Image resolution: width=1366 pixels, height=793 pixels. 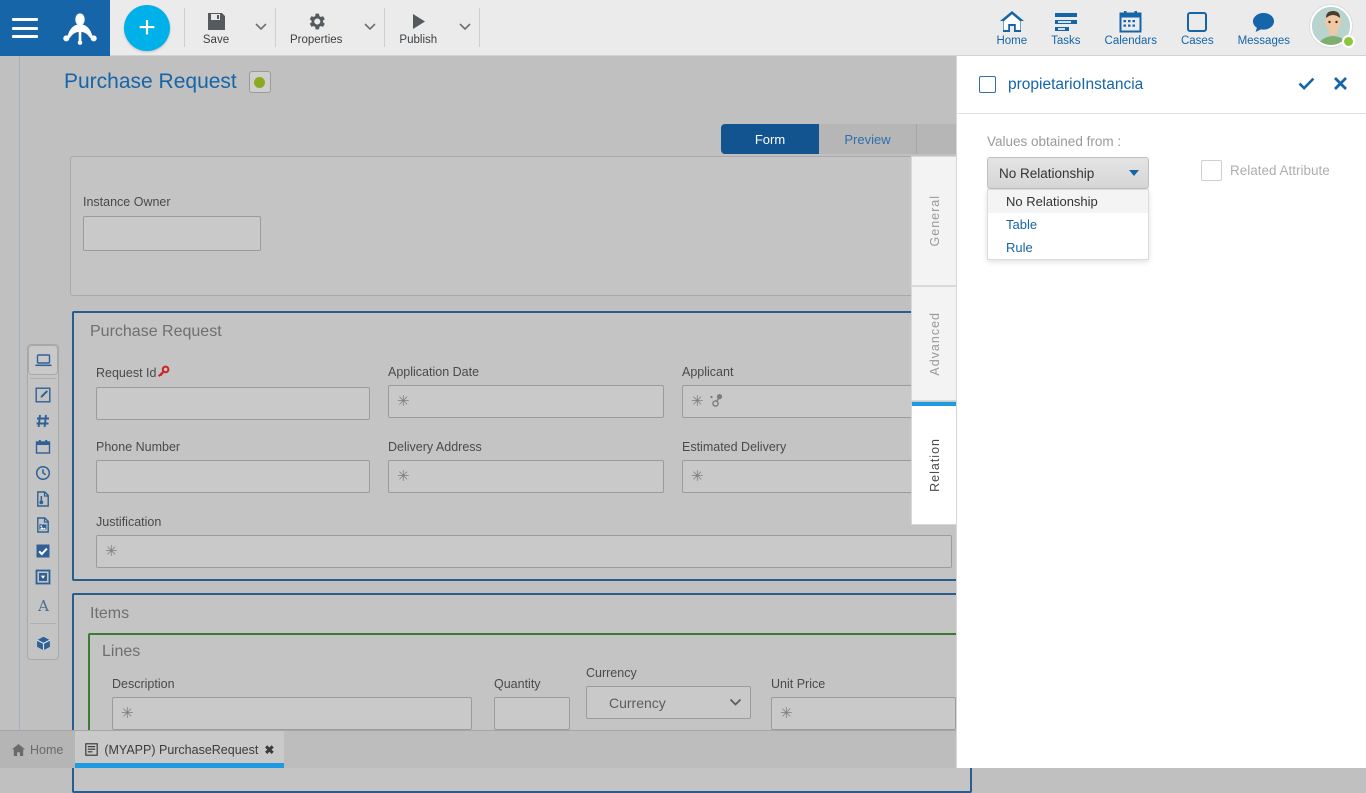 I want to click on svg-text: A, so click(x=43, y=605).